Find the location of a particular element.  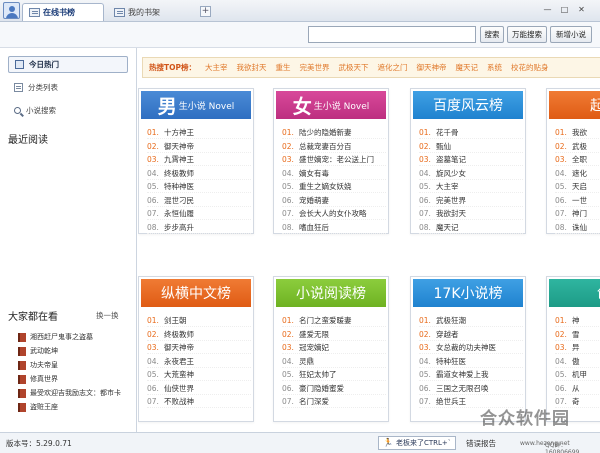

rank-item: 04. 终极教师 is located at coordinates (199, 174).